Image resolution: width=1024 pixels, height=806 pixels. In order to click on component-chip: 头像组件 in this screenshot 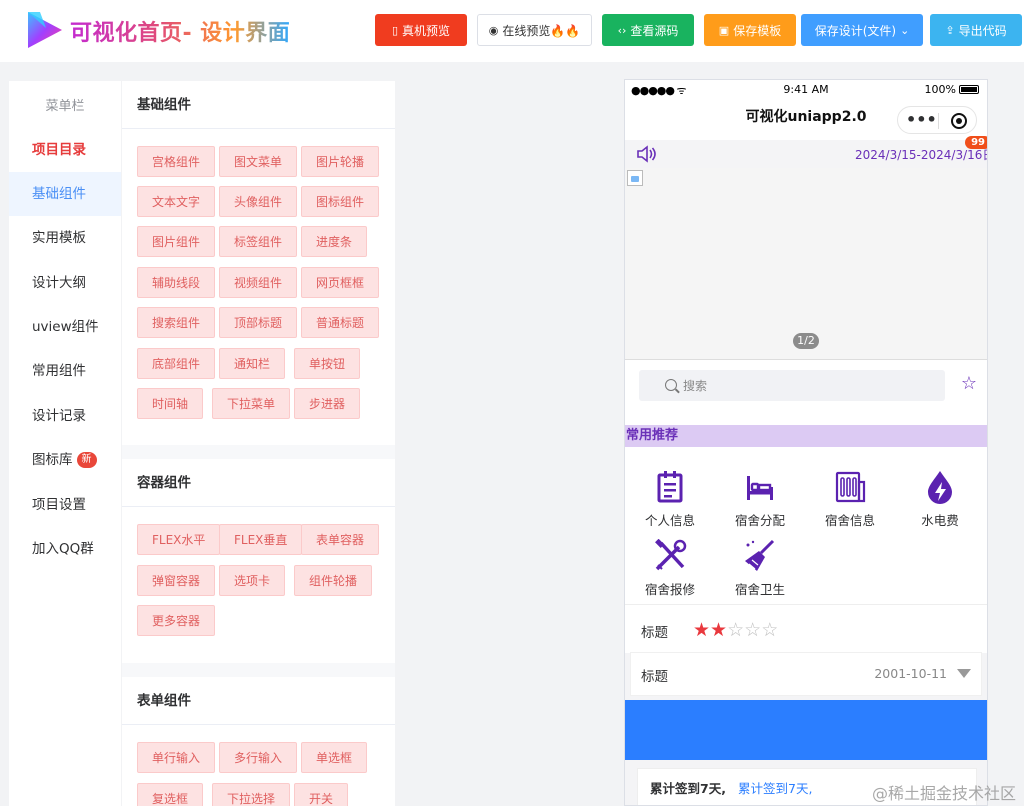, I will do `click(258, 201)`.